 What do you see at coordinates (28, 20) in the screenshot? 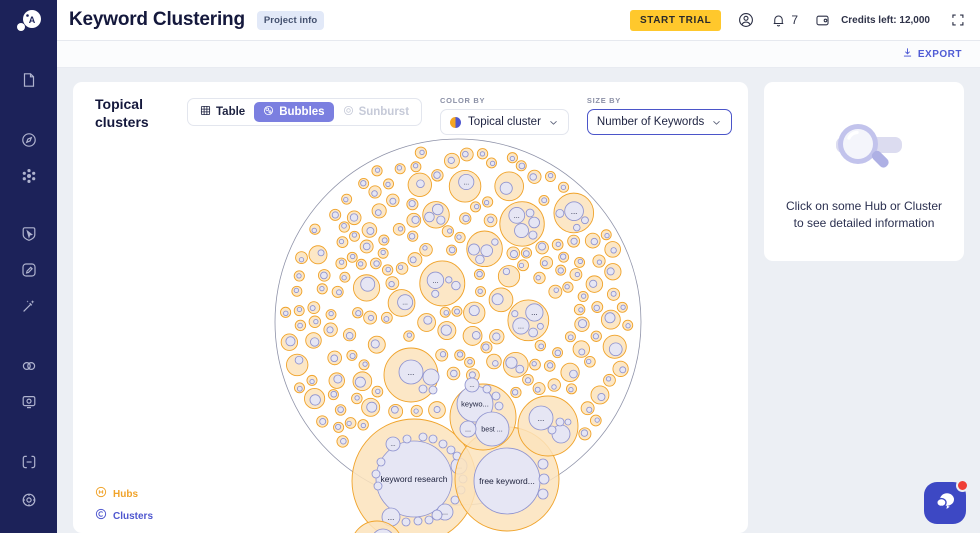
I see `ai-logo: A` at bounding box center [28, 20].